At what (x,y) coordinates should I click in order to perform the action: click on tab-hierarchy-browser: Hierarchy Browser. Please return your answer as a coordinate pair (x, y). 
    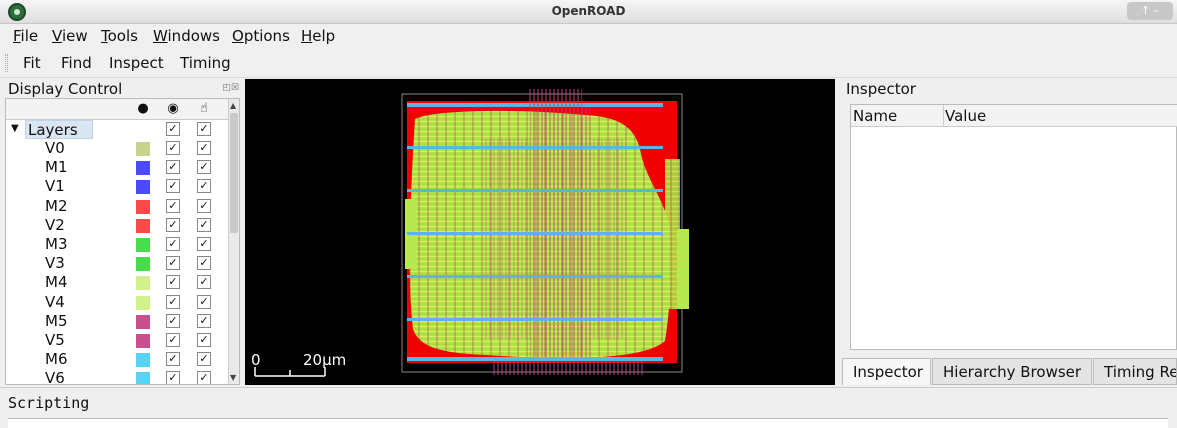
    Looking at the image, I should click on (1012, 371).